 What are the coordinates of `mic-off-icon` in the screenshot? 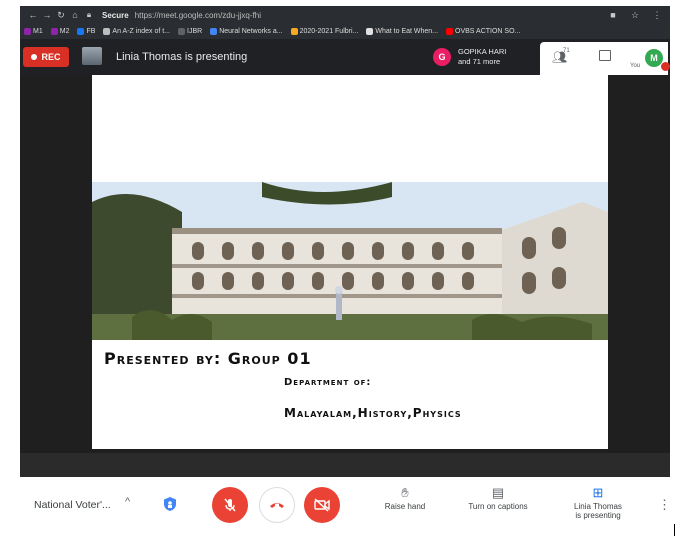 It's located at (230, 505).